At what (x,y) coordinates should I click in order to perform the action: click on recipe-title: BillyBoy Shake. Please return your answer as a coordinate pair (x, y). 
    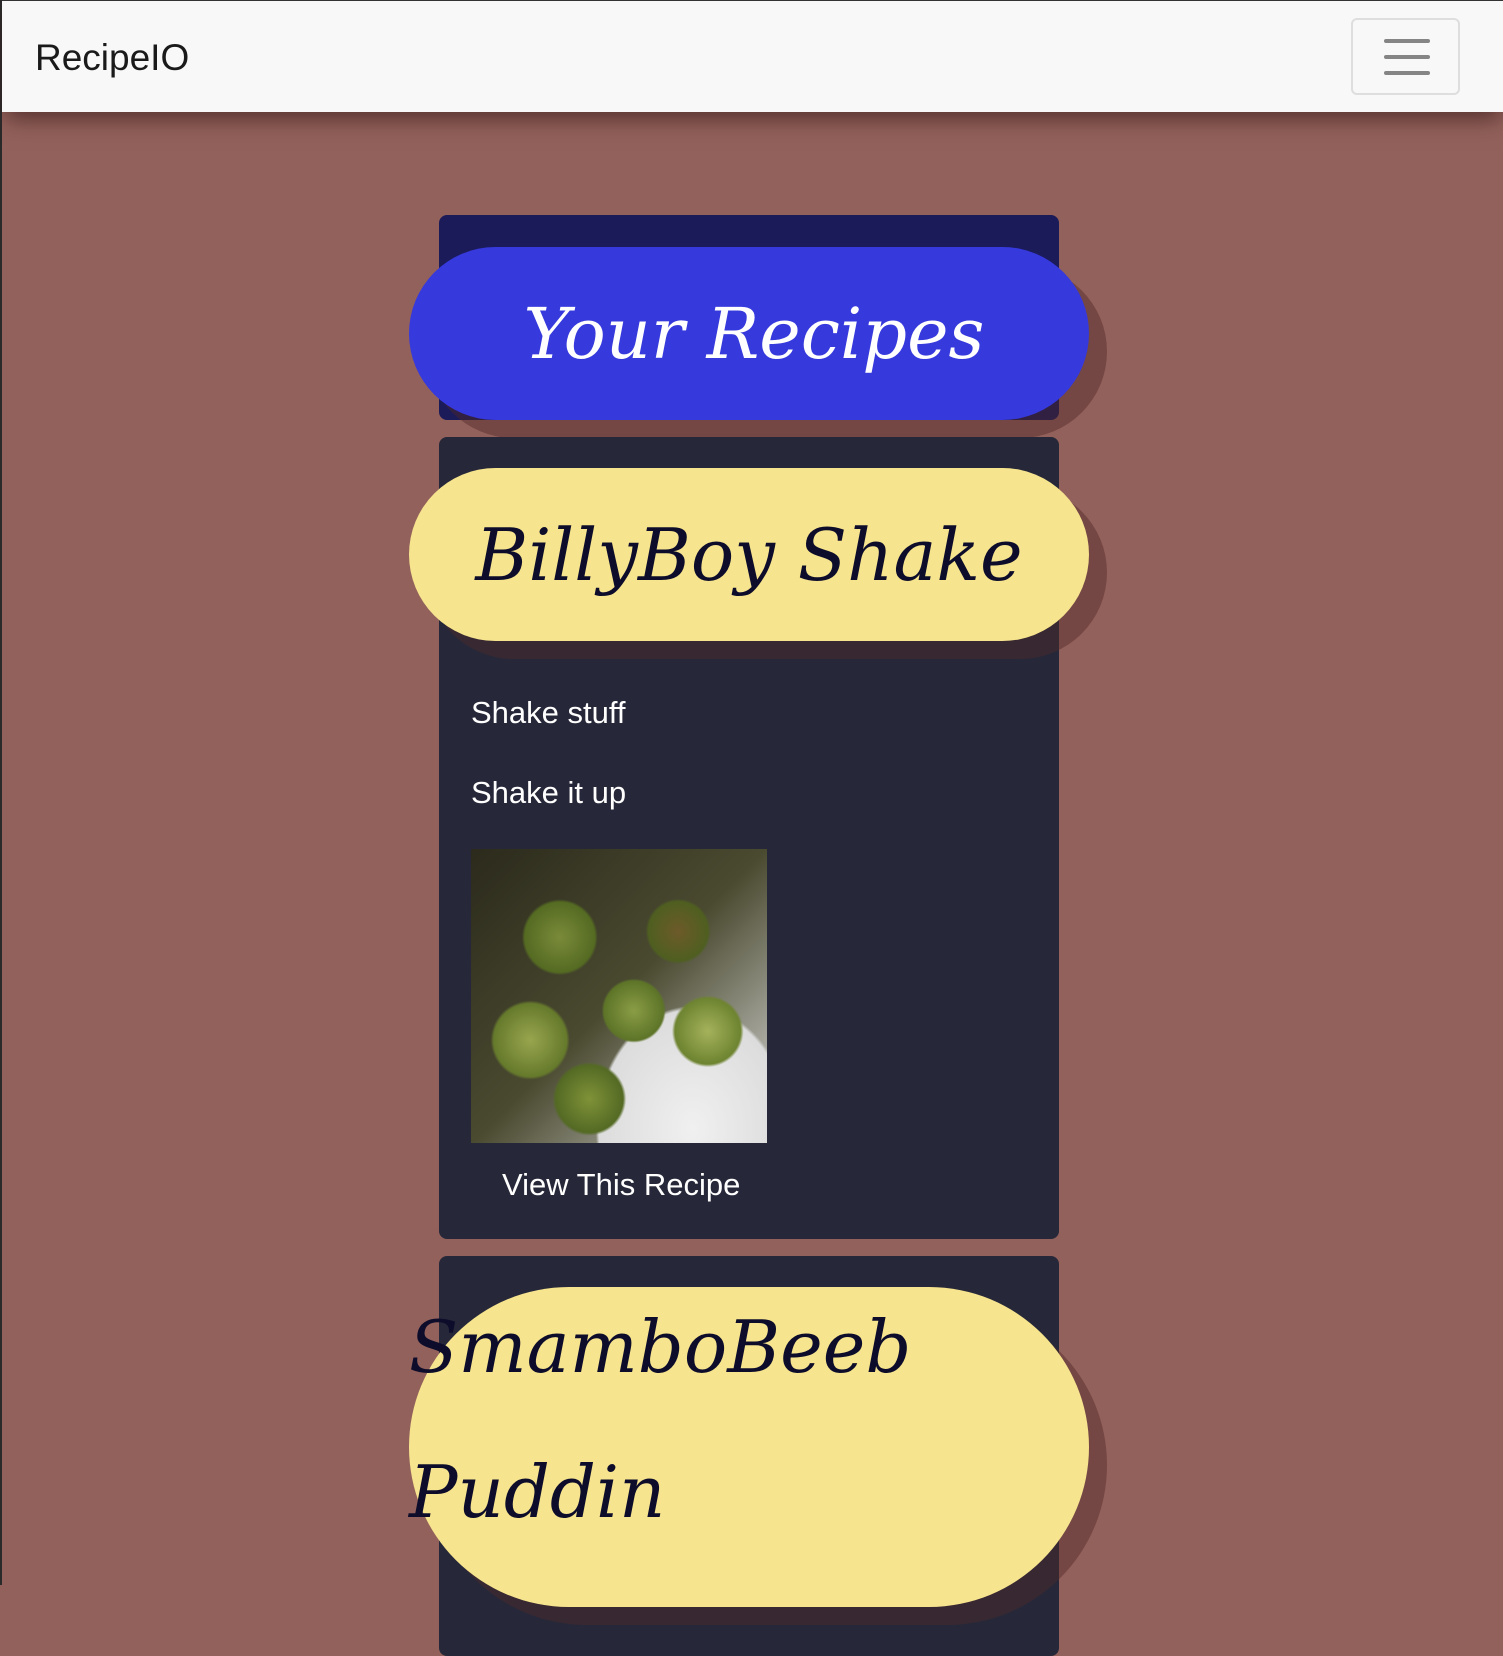
    Looking at the image, I should click on (749, 554).